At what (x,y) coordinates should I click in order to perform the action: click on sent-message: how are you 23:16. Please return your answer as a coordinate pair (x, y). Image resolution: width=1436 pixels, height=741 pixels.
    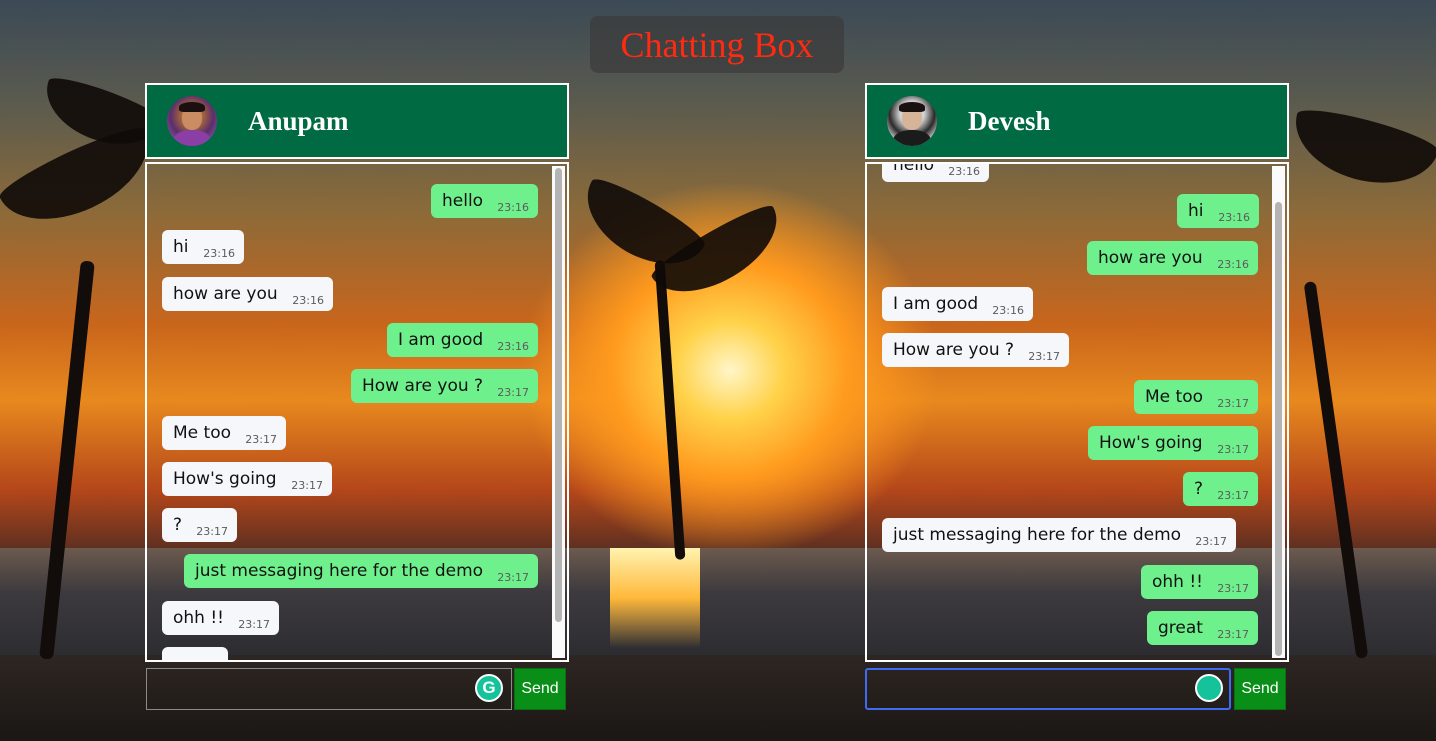
    Looking at the image, I should click on (1172, 258).